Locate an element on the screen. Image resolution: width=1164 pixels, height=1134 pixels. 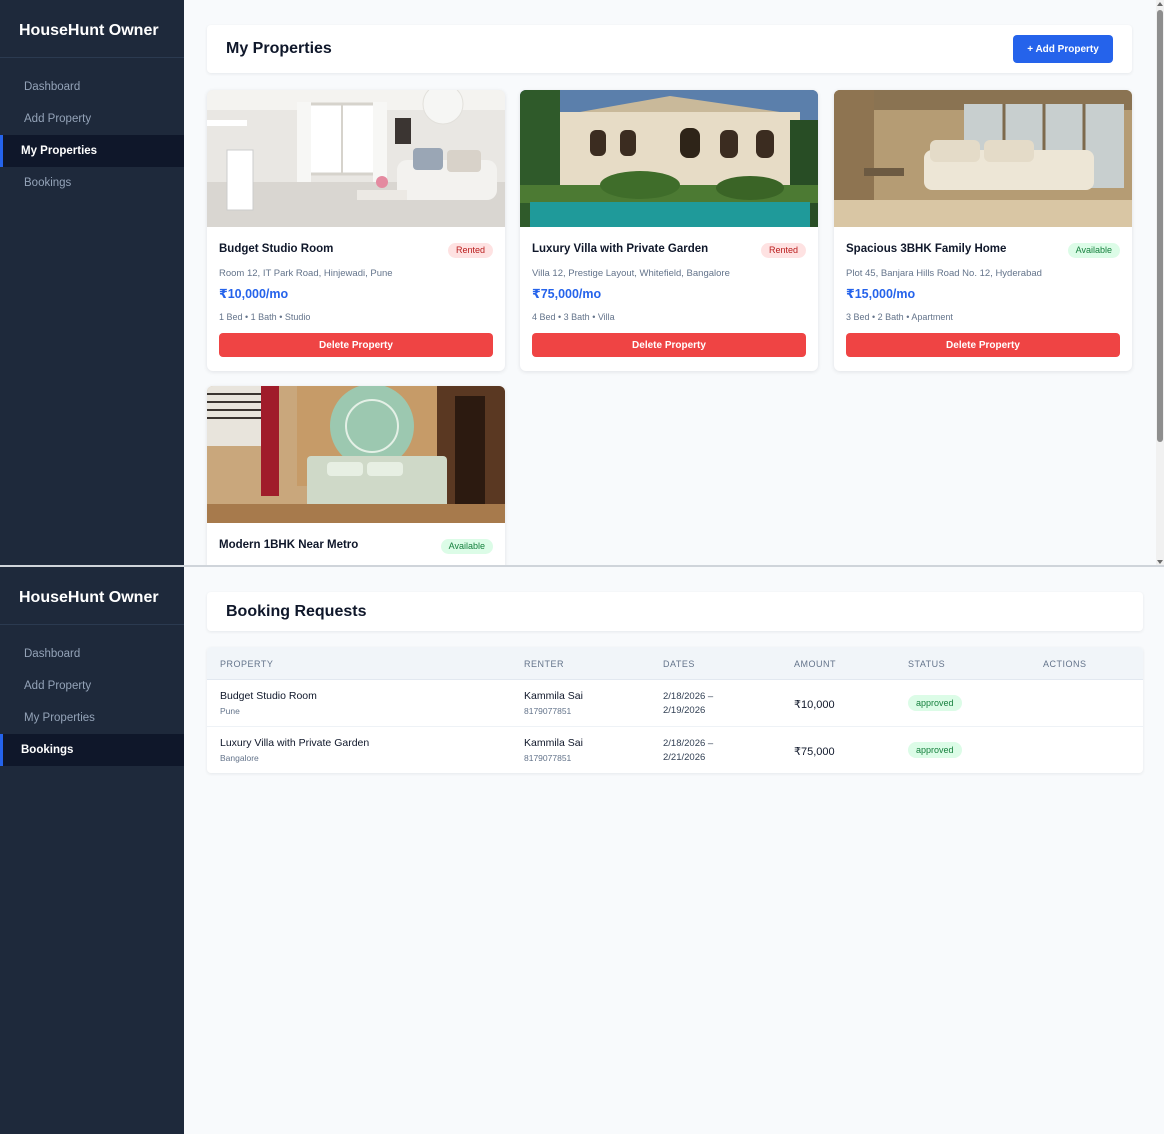
property-price: ₹10,000/mo is located at coordinates (254, 294).